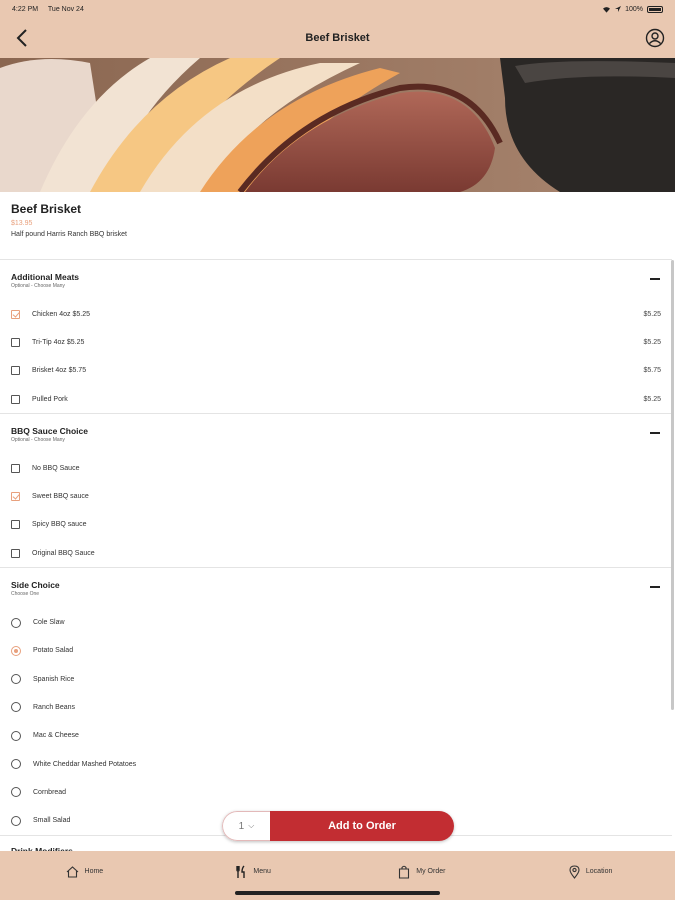 The height and width of the screenshot is (900, 675). Describe the element at coordinates (65, 9) in the screenshot. I see `status-date: Tue Nov 24` at that location.